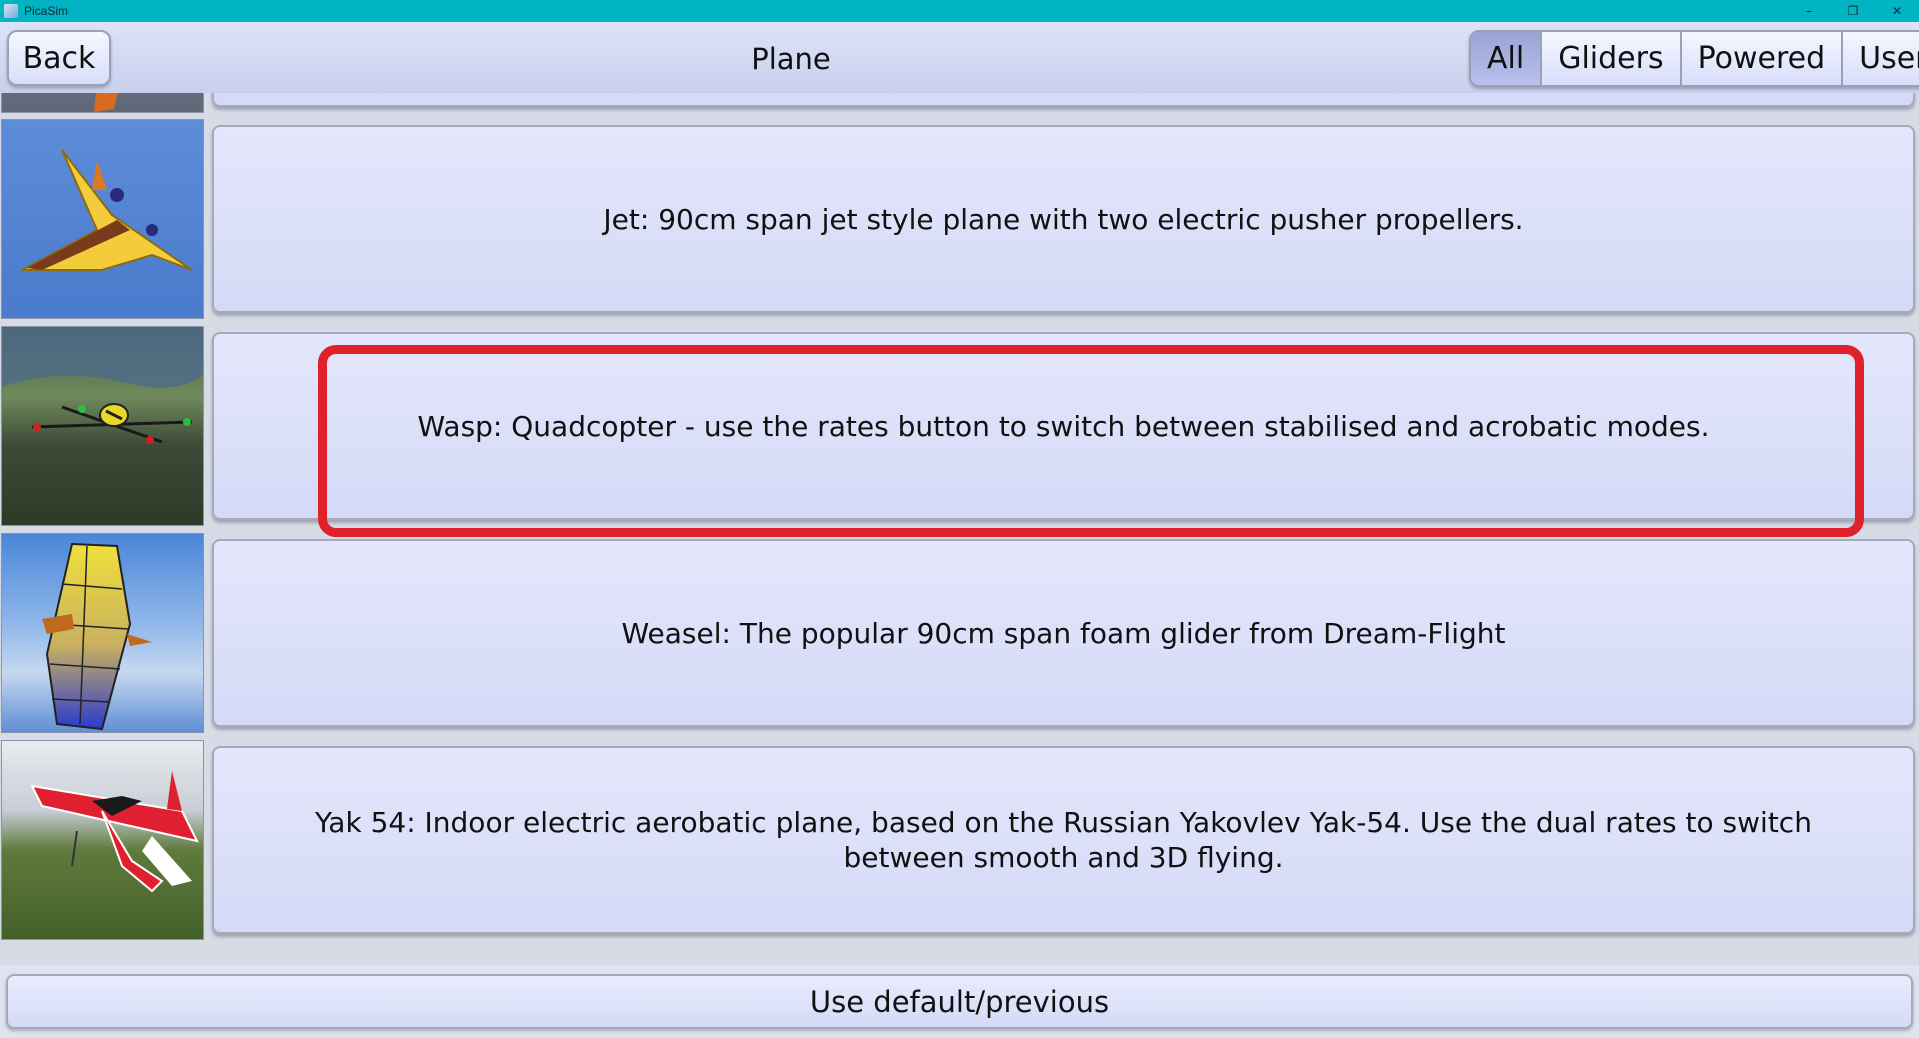  What do you see at coordinates (1897, 11) in the screenshot?
I see `close-icon: ✕` at bounding box center [1897, 11].